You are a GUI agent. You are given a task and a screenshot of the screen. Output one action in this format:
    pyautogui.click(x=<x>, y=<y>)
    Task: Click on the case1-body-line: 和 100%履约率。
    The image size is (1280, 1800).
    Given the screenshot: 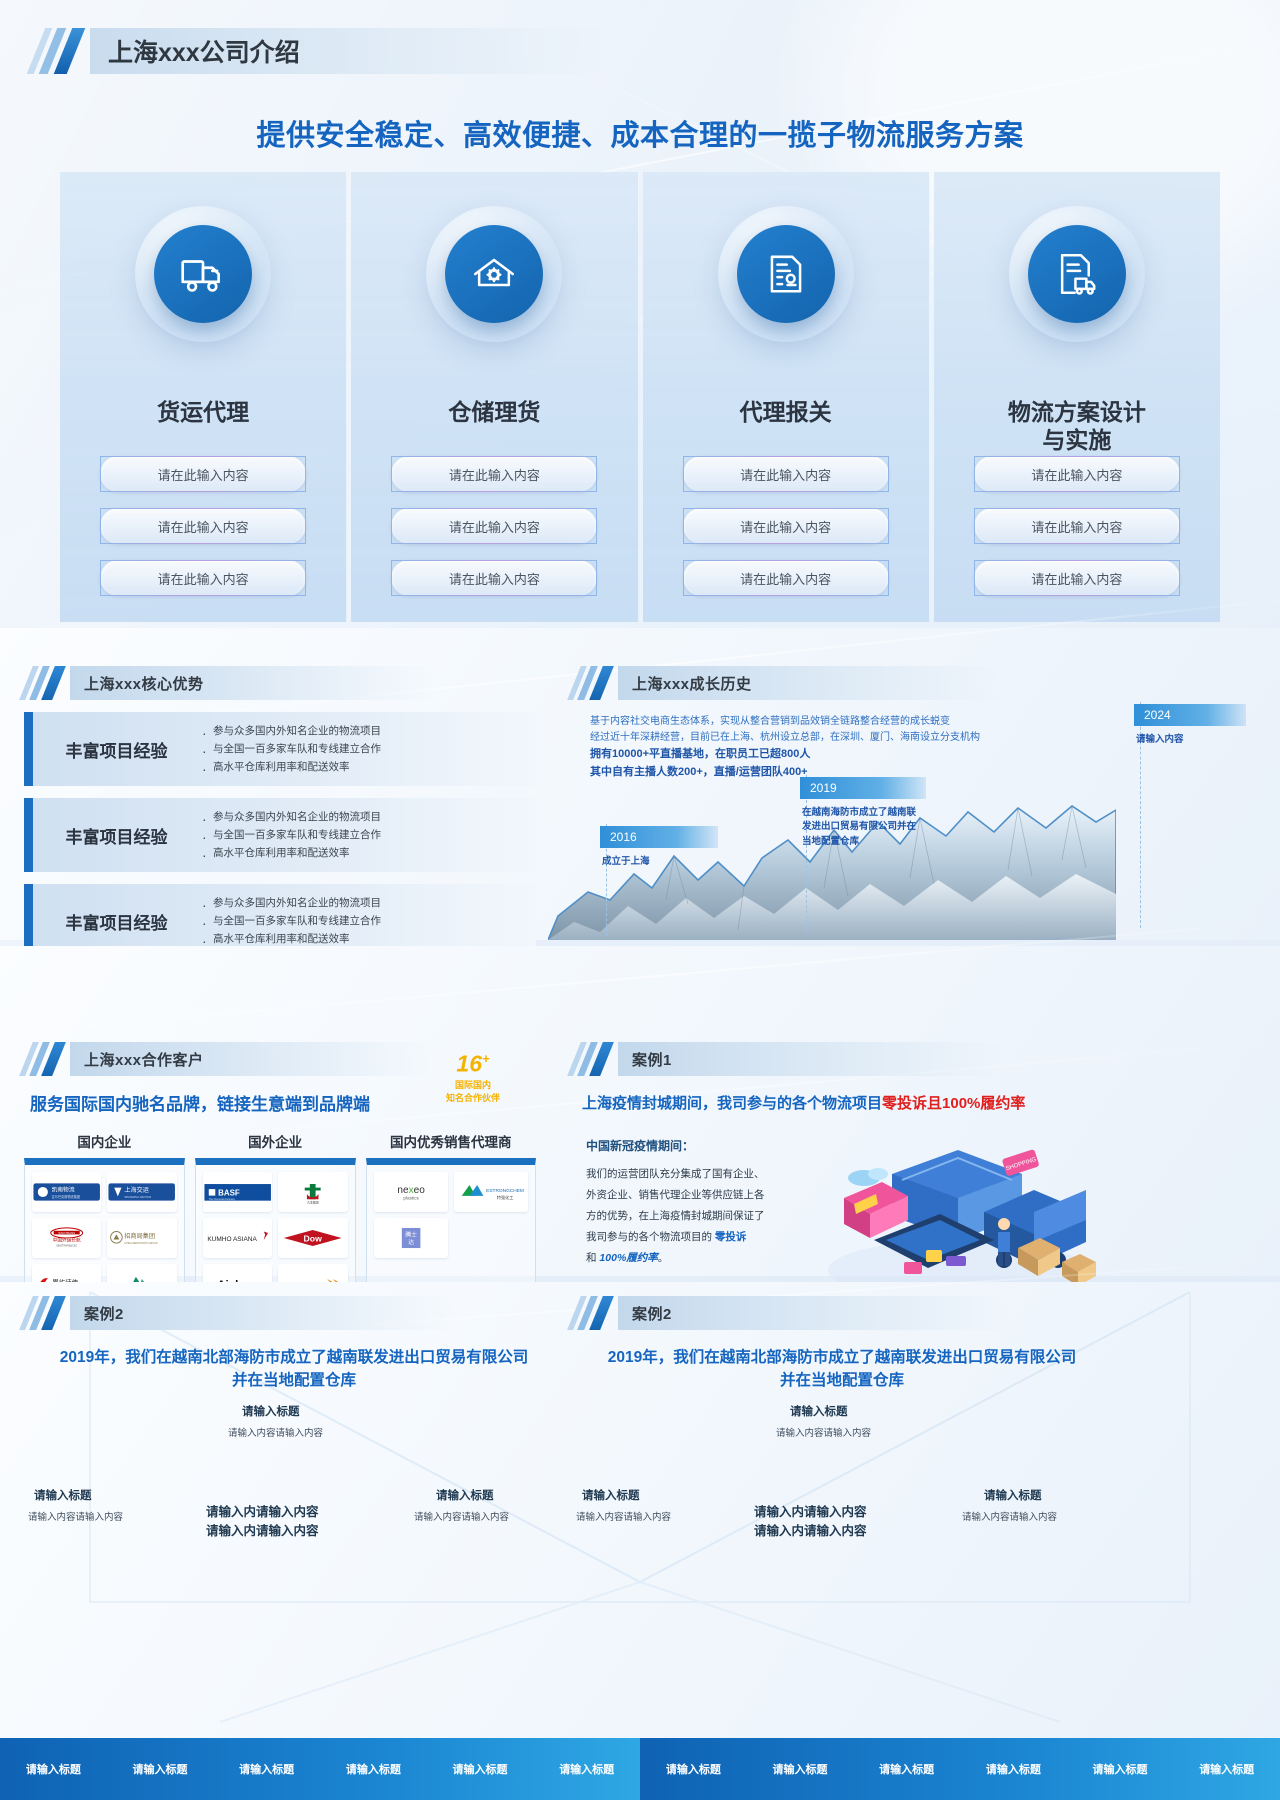 What is the action you would take?
    pyautogui.click(x=627, y=1258)
    